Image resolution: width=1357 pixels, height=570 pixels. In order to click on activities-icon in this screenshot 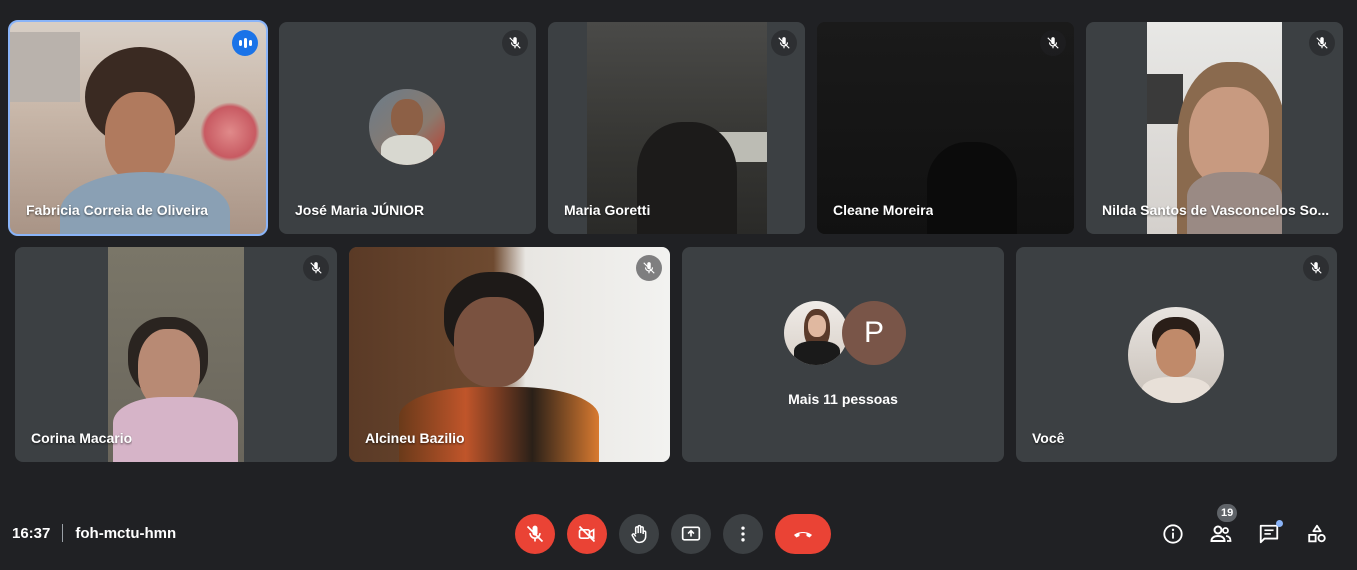, I will do `click(1317, 533)`.